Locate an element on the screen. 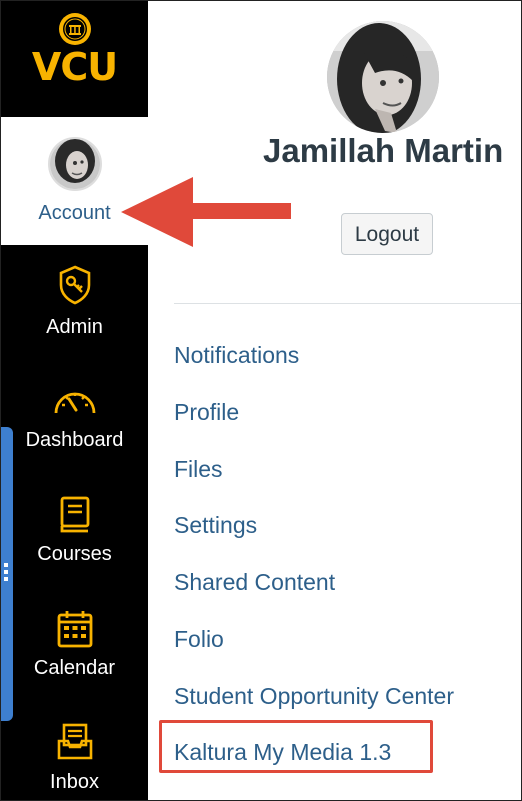  user-name: Jamillah Martin is located at coordinates (383, 150).